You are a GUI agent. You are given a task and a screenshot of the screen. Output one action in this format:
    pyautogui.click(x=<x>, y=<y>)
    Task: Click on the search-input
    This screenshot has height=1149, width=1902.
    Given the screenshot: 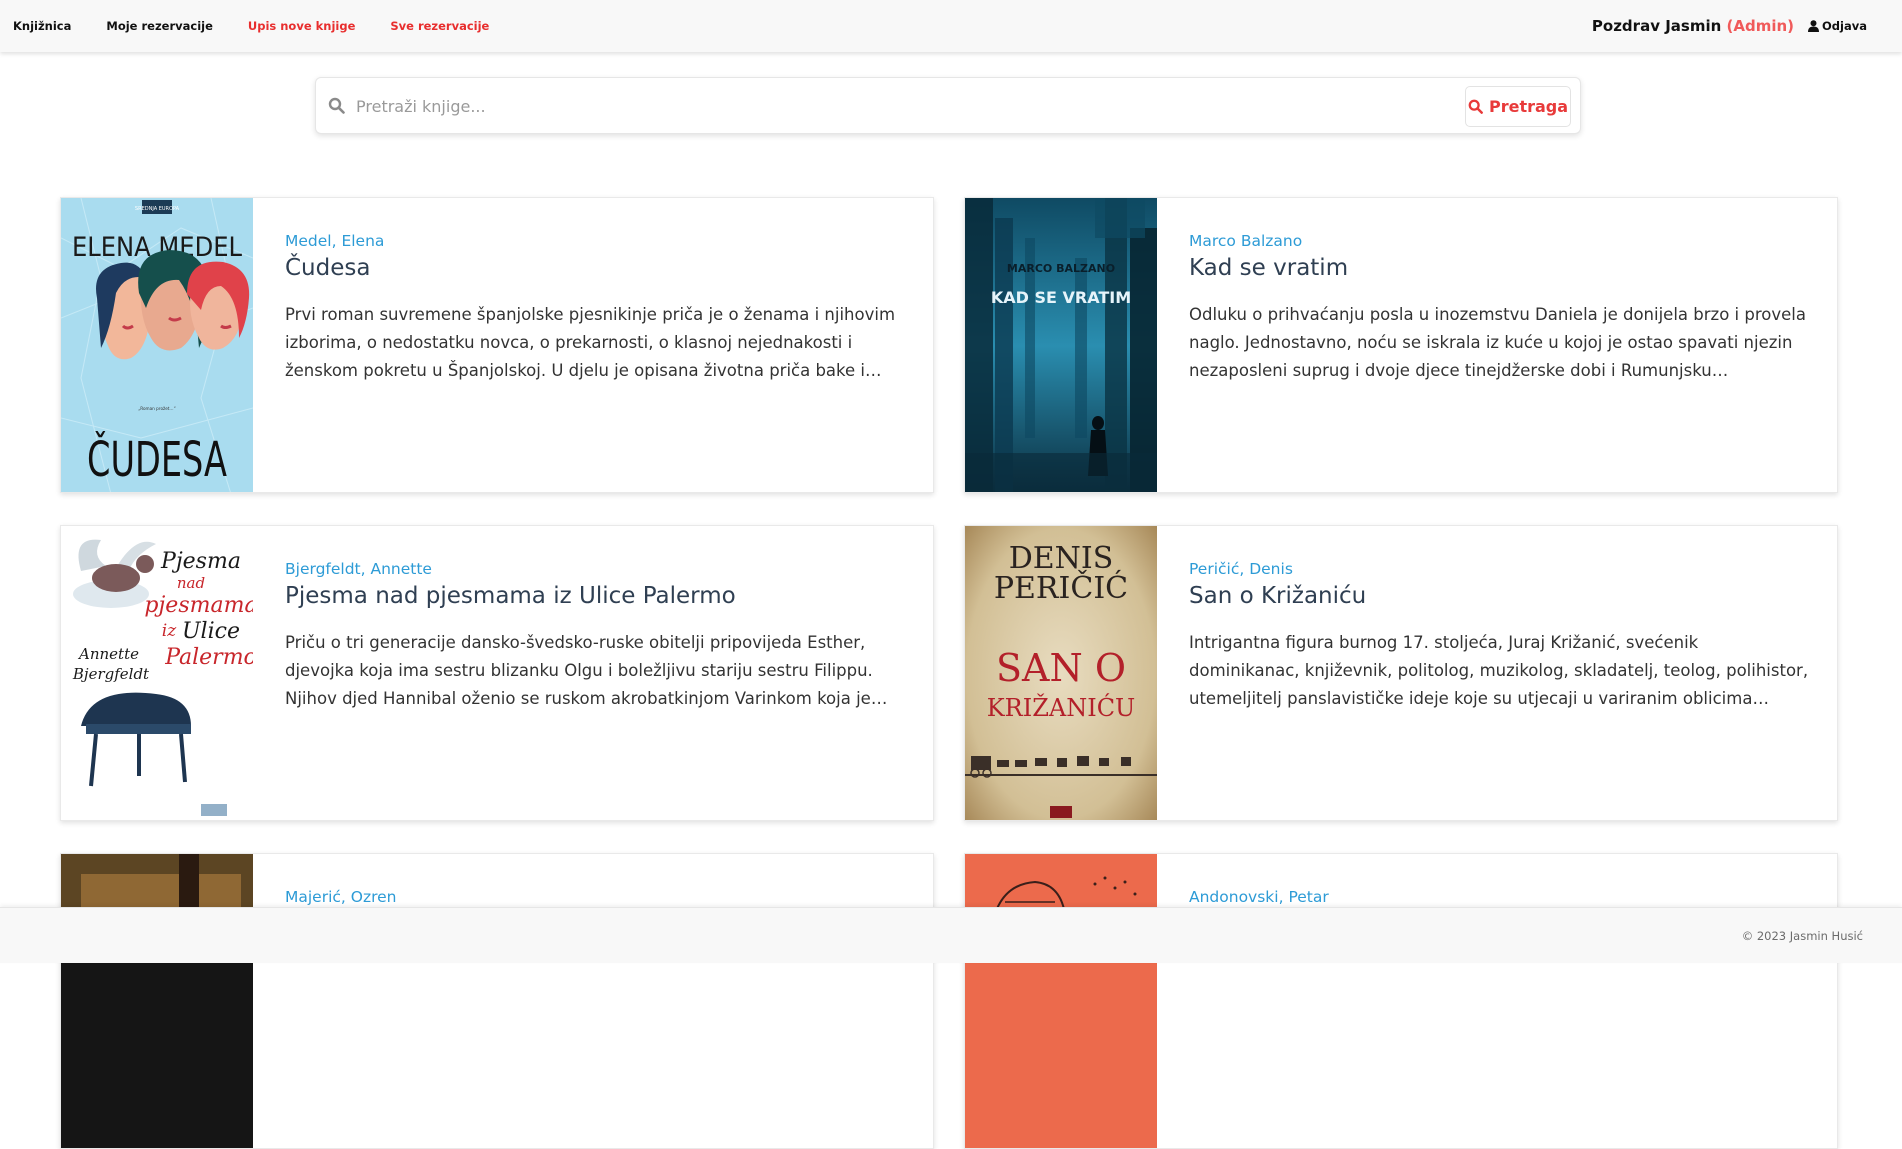 What is the action you would take?
    pyautogui.click(x=866, y=106)
    